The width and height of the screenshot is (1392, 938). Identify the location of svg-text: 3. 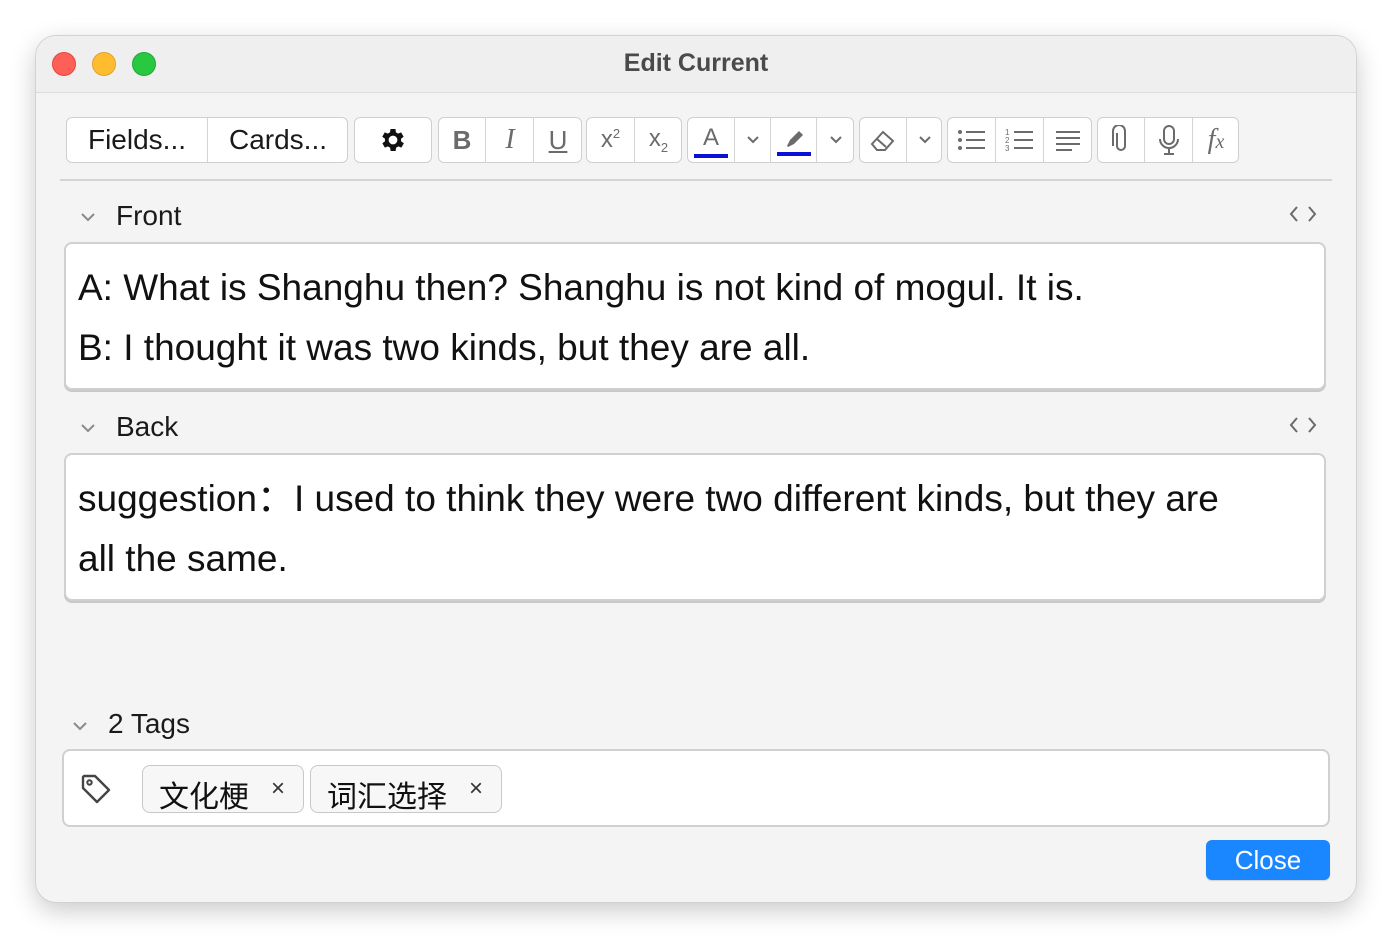
(1007, 148).